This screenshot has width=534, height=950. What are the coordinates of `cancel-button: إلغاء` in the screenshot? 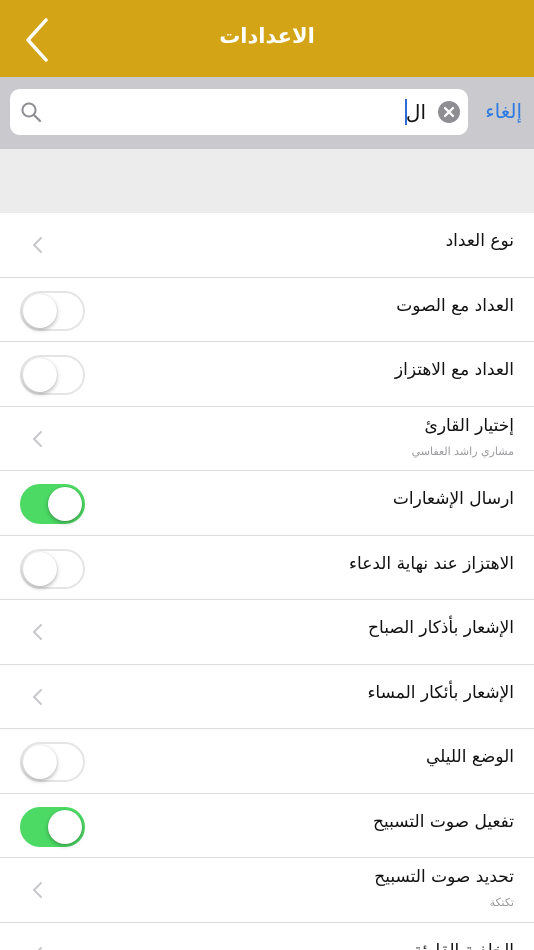 It's located at (503, 111).